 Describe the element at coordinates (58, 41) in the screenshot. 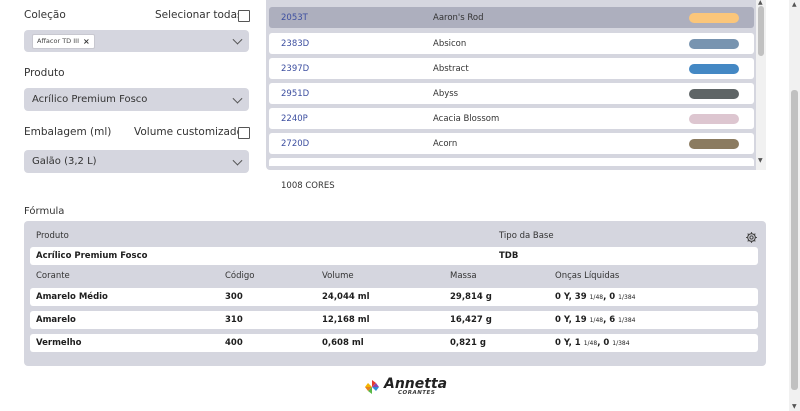

I see `colecao-chip-label: Affacor TD III` at that location.